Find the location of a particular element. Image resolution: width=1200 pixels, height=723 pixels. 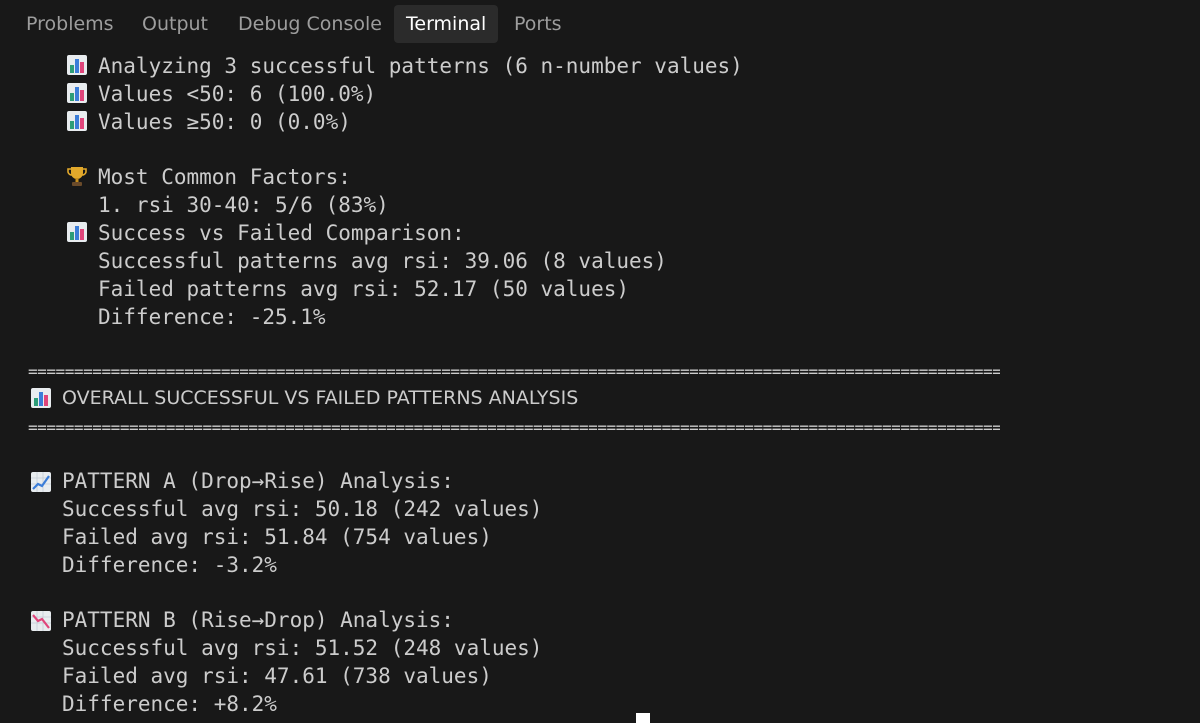

values-above-50-line: Values ≥50: 0 (0.0%) is located at coordinates (224, 122).